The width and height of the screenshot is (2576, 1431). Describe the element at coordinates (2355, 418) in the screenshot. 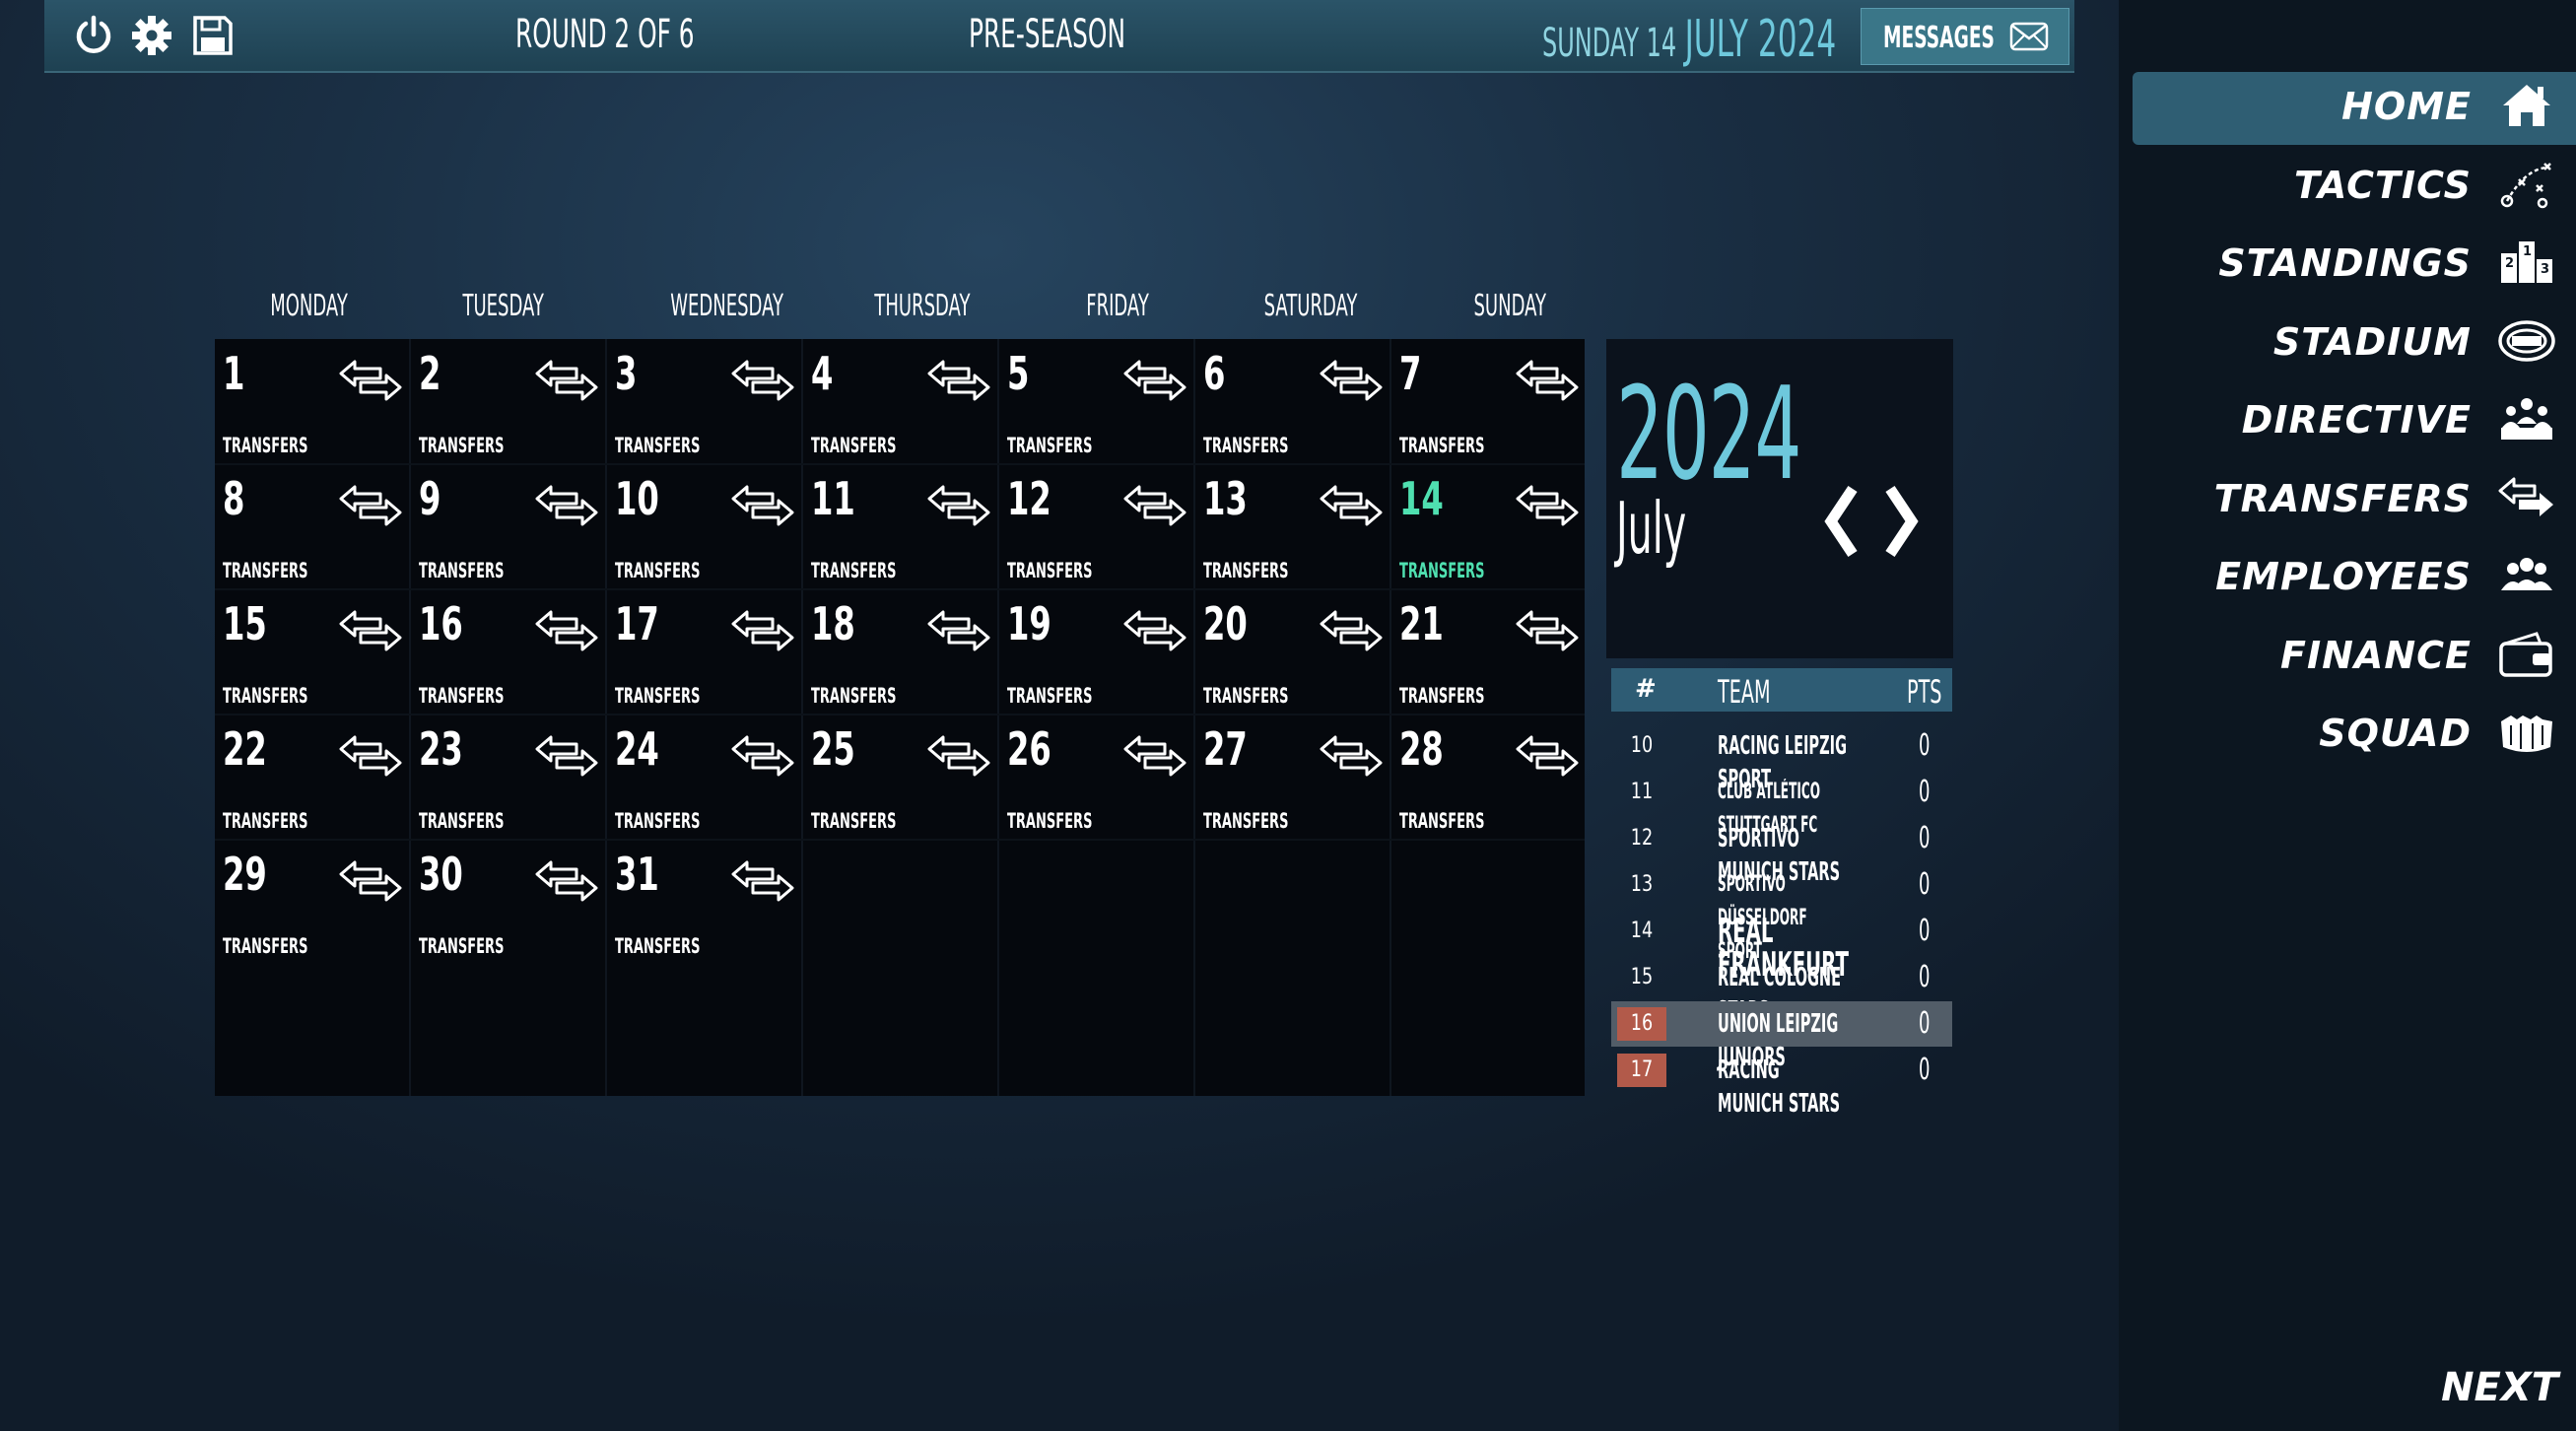

I see `menu-item-directive: DIRECTIVE` at that location.